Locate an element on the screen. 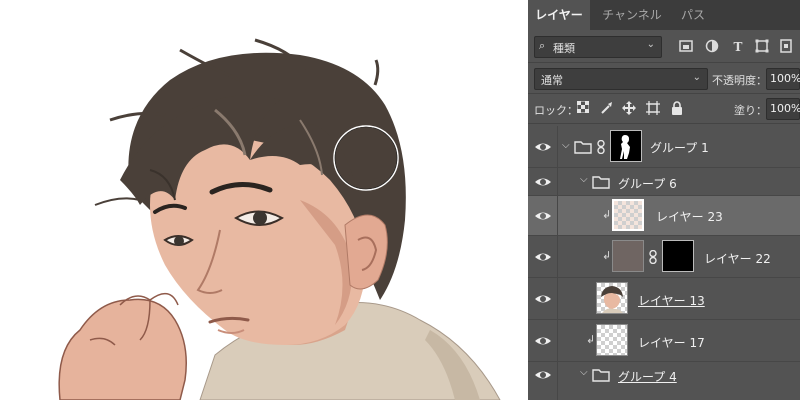 The image size is (800, 400). blend-mode-row: 通常 ⌄ 不透明度： 100% is located at coordinates (664, 79).